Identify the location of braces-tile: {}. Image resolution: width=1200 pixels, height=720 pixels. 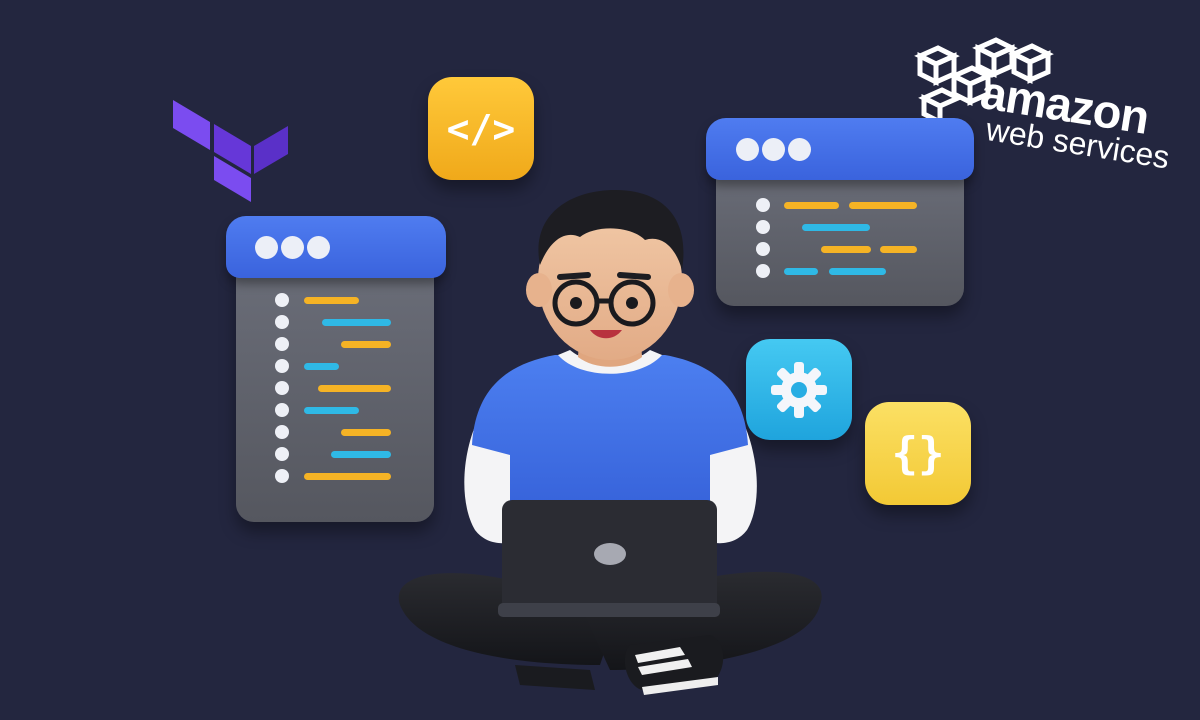
(918, 453).